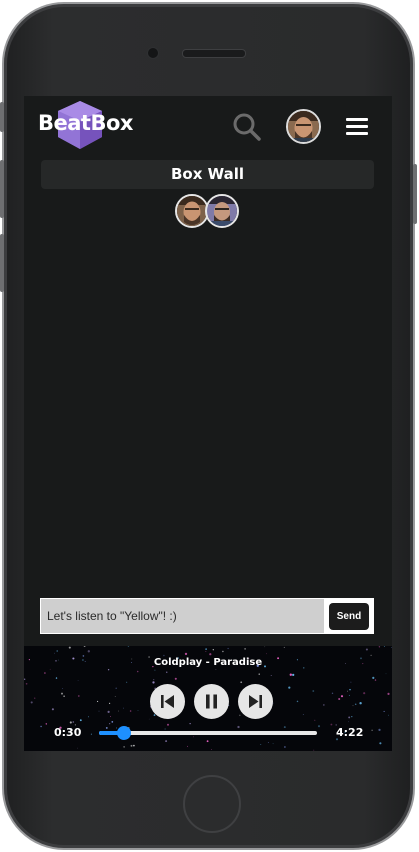  What do you see at coordinates (153, 53) in the screenshot?
I see `front-camera` at bounding box center [153, 53].